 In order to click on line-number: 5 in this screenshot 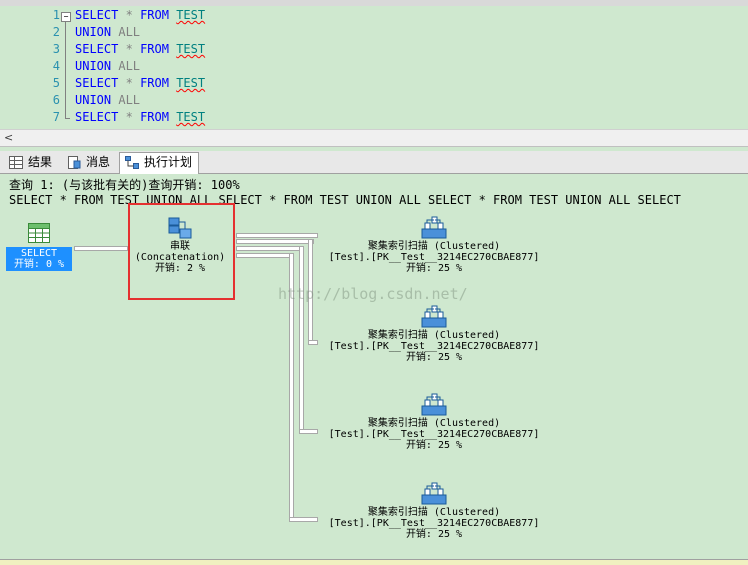, I will do `click(56, 83)`.